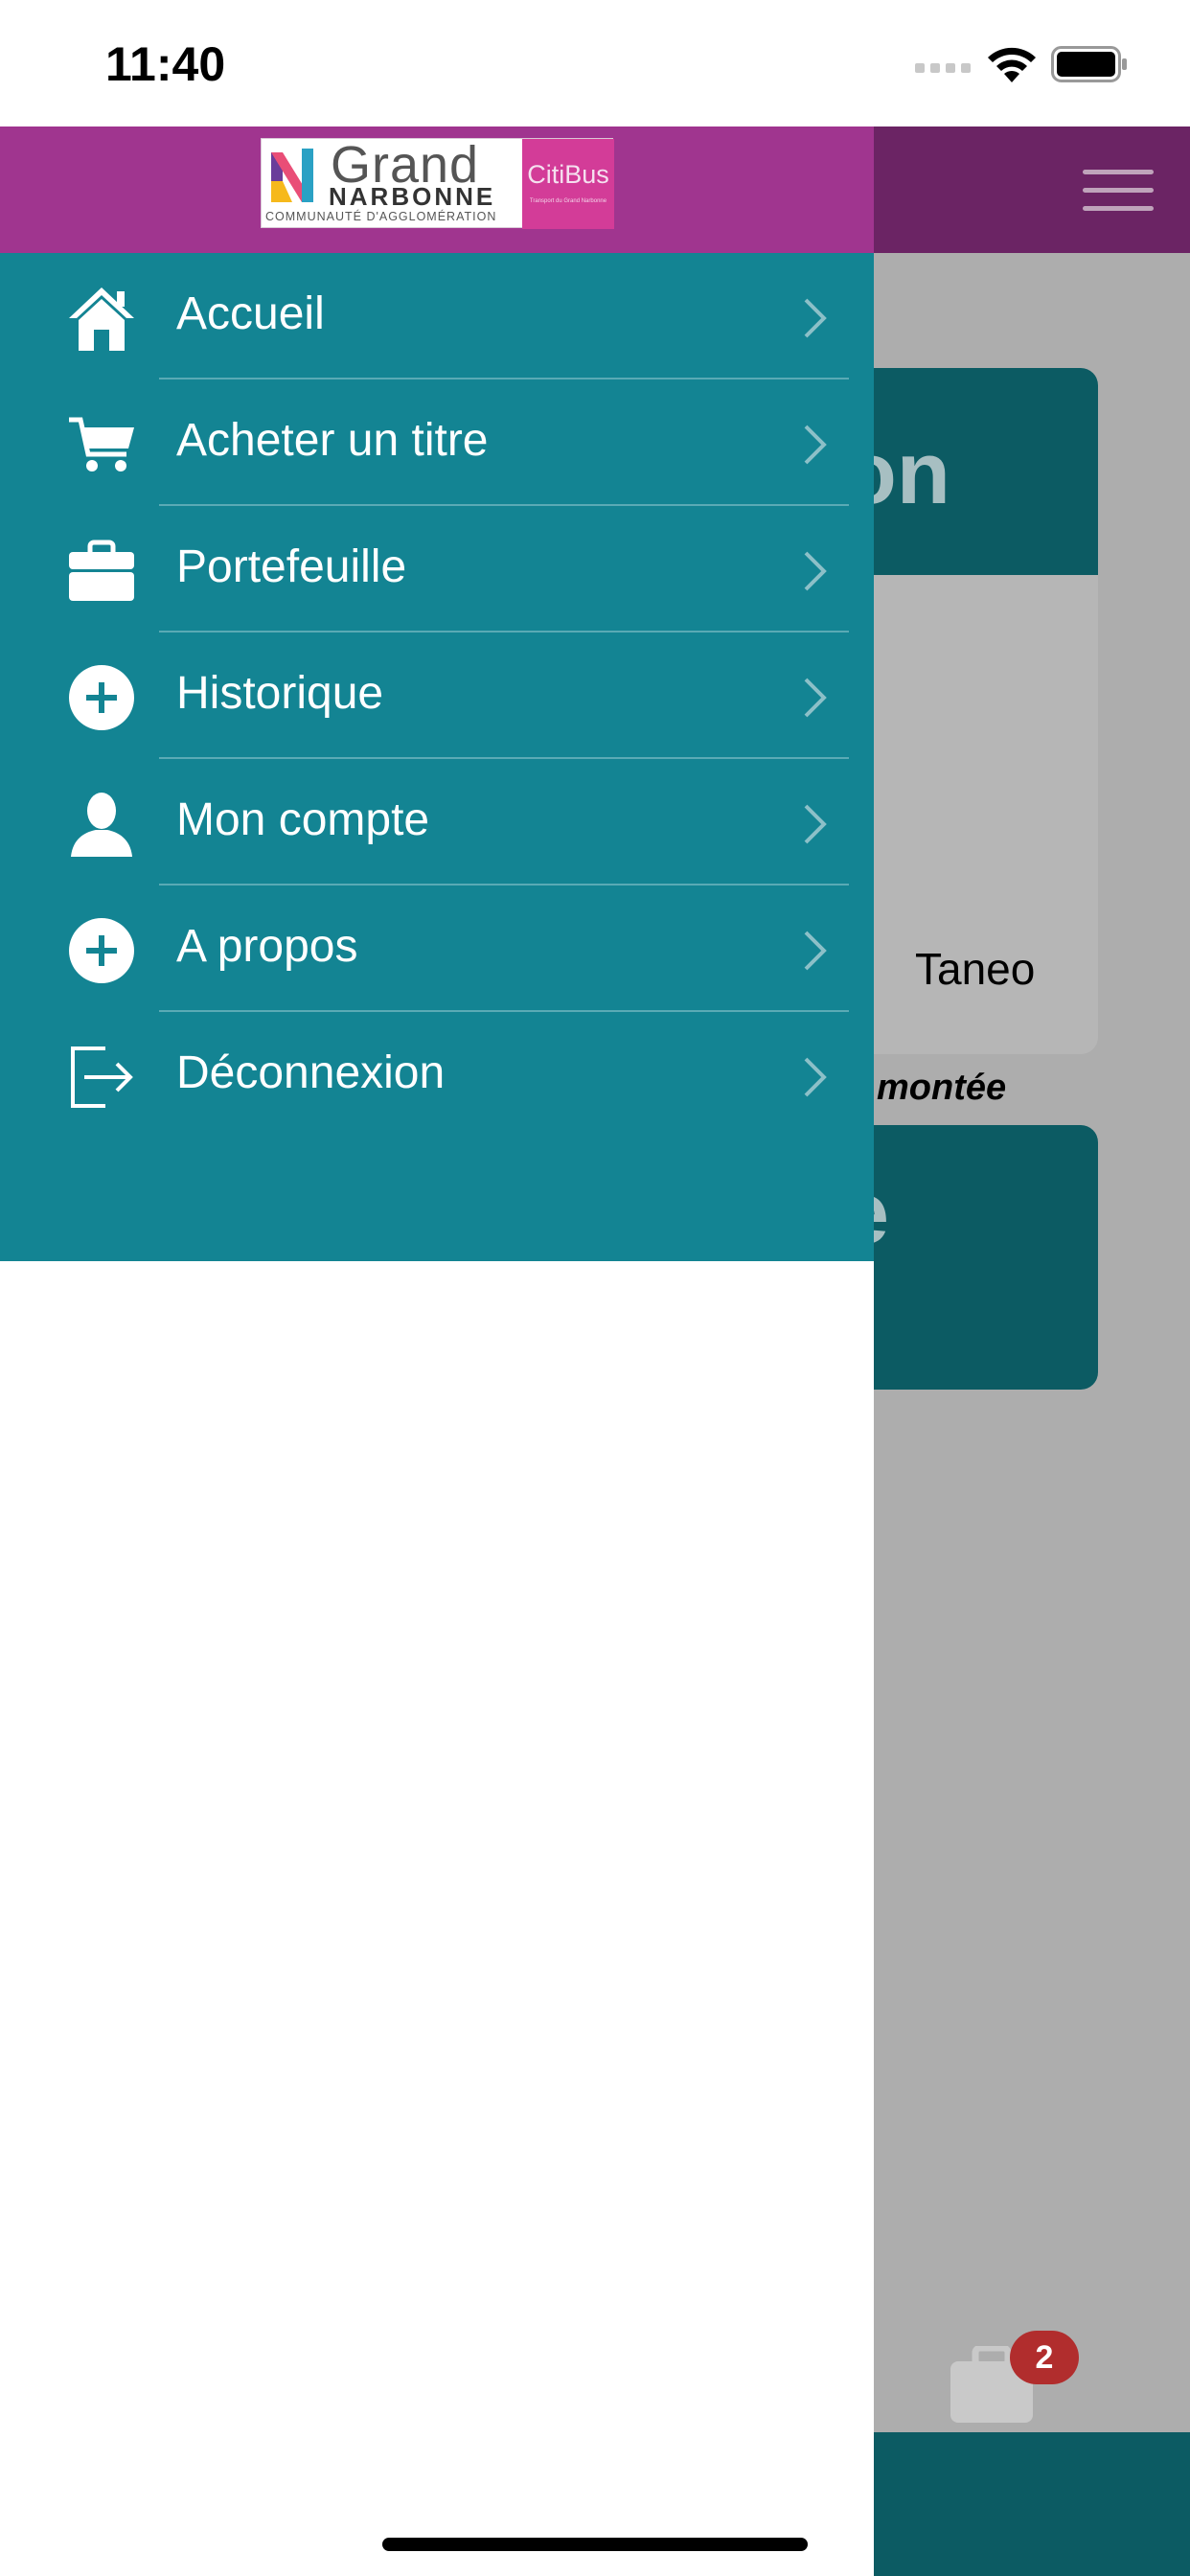 This screenshot has height=2576, width=1190. I want to click on hamburger-menu-icon, so click(1119, 191).